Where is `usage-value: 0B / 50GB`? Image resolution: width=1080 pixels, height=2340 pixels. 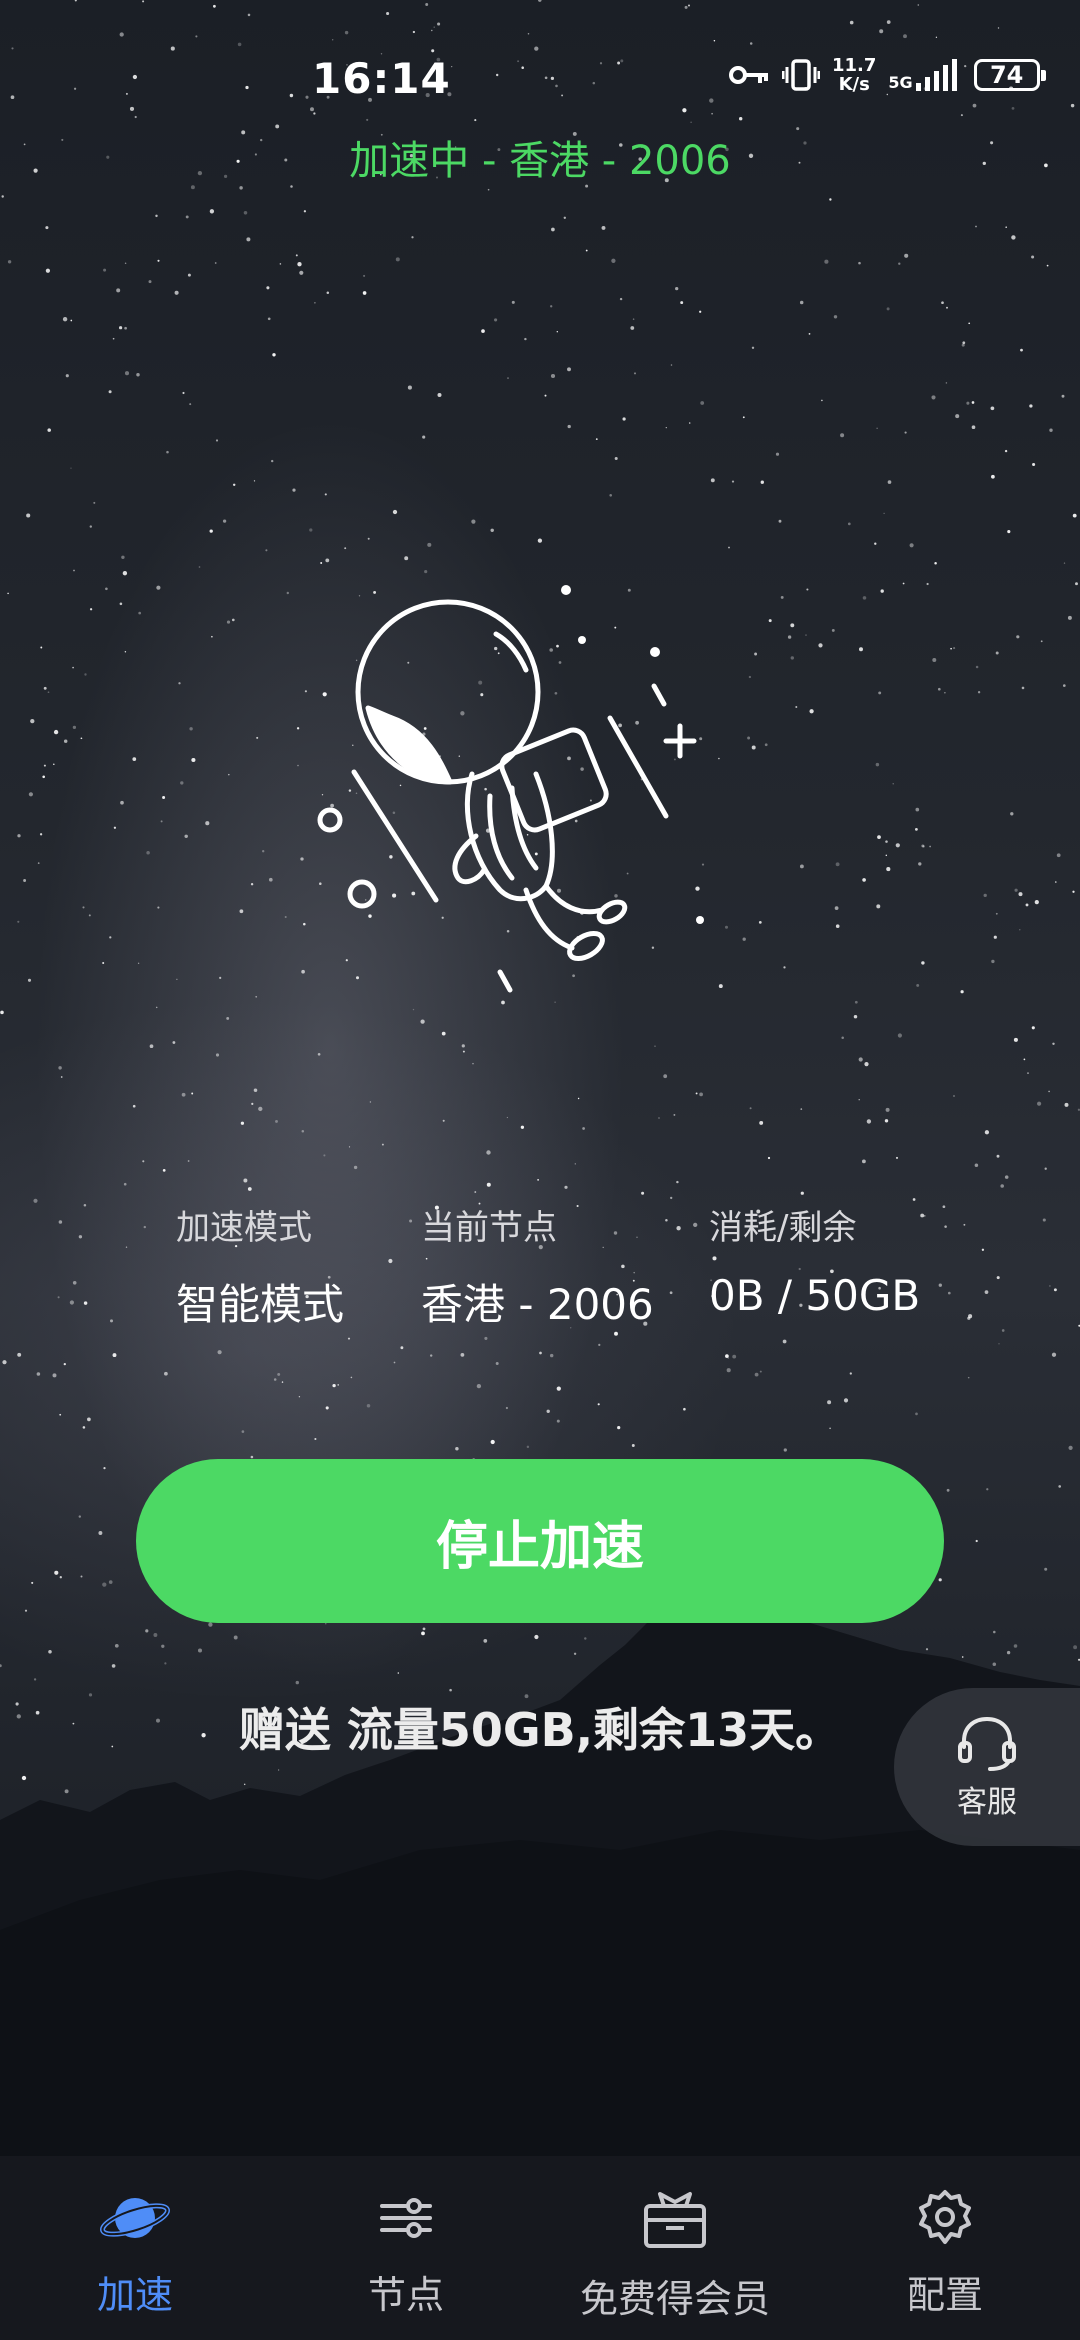 usage-value: 0B / 50GB is located at coordinates (815, 1295).